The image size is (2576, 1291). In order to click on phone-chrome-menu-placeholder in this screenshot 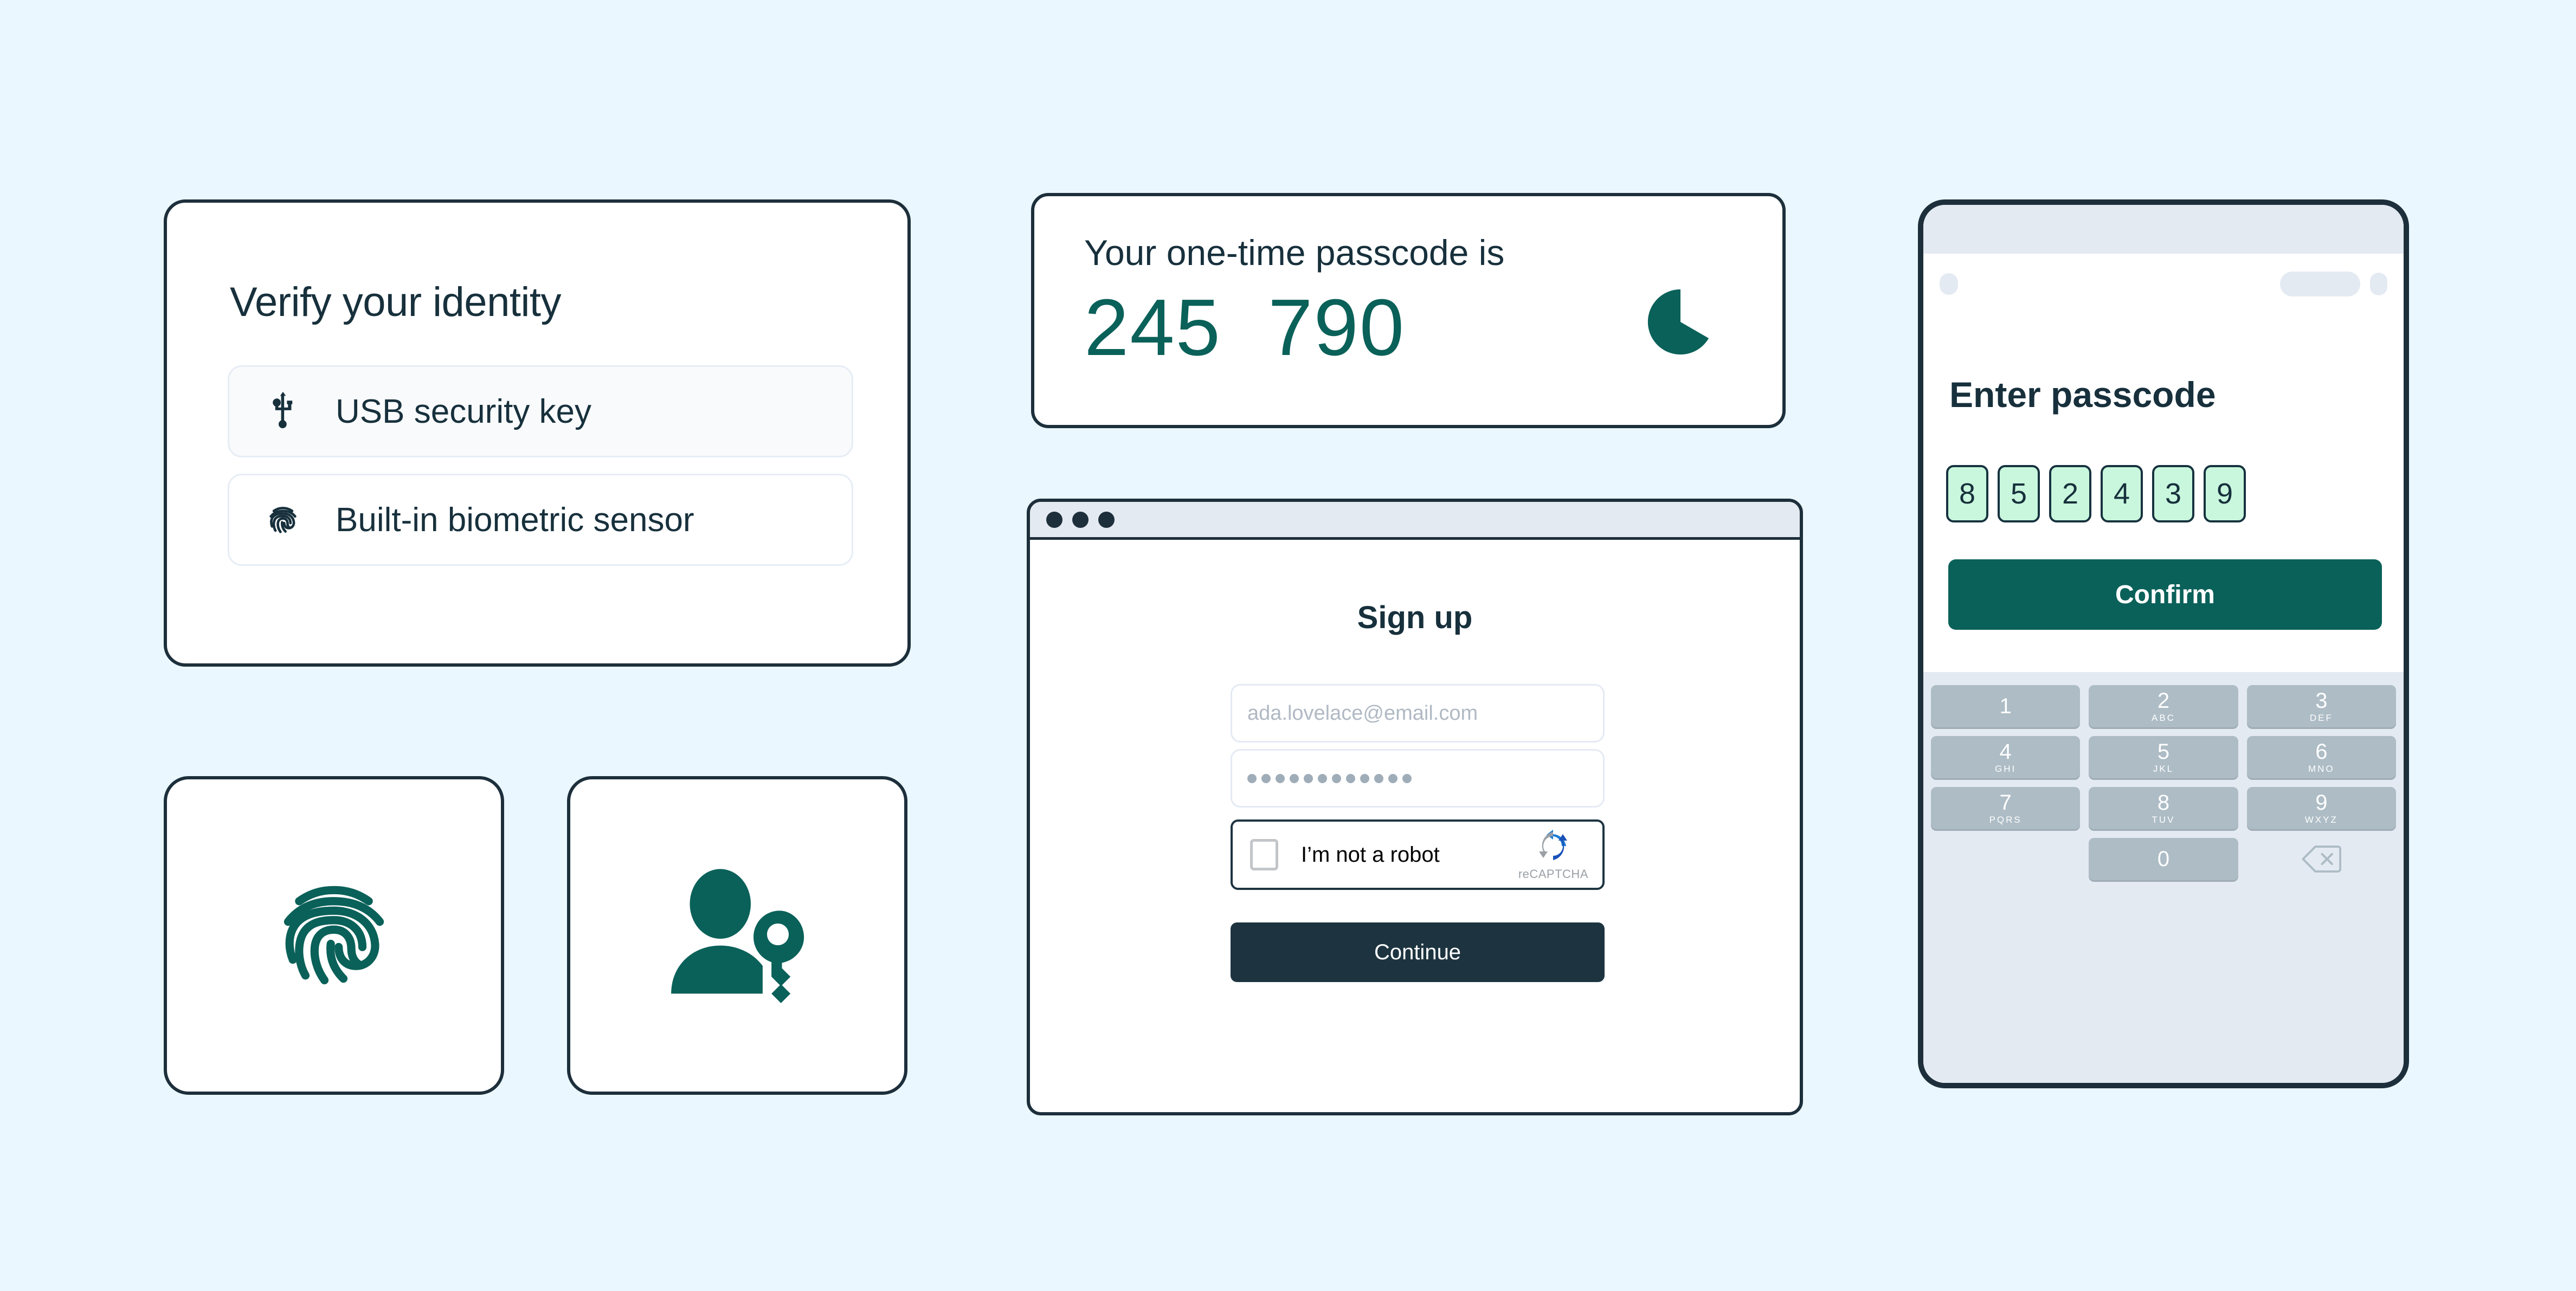, I will do `click(2378, 284)`.